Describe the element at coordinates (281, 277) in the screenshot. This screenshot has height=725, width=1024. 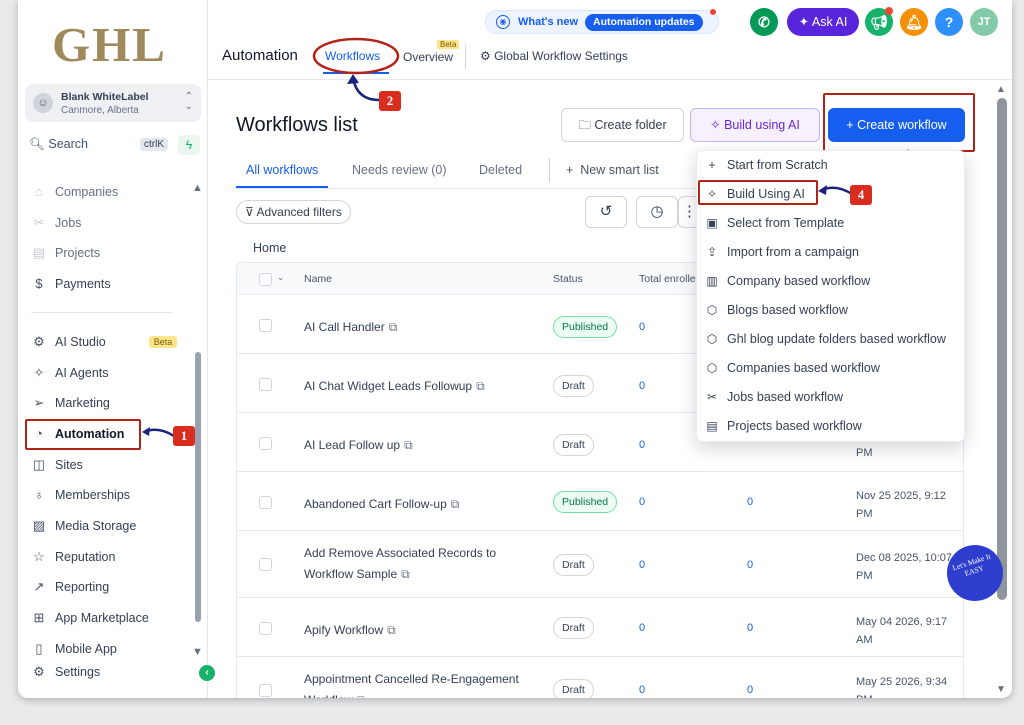
I see `chevron-down-icon: ⌄` at that location.